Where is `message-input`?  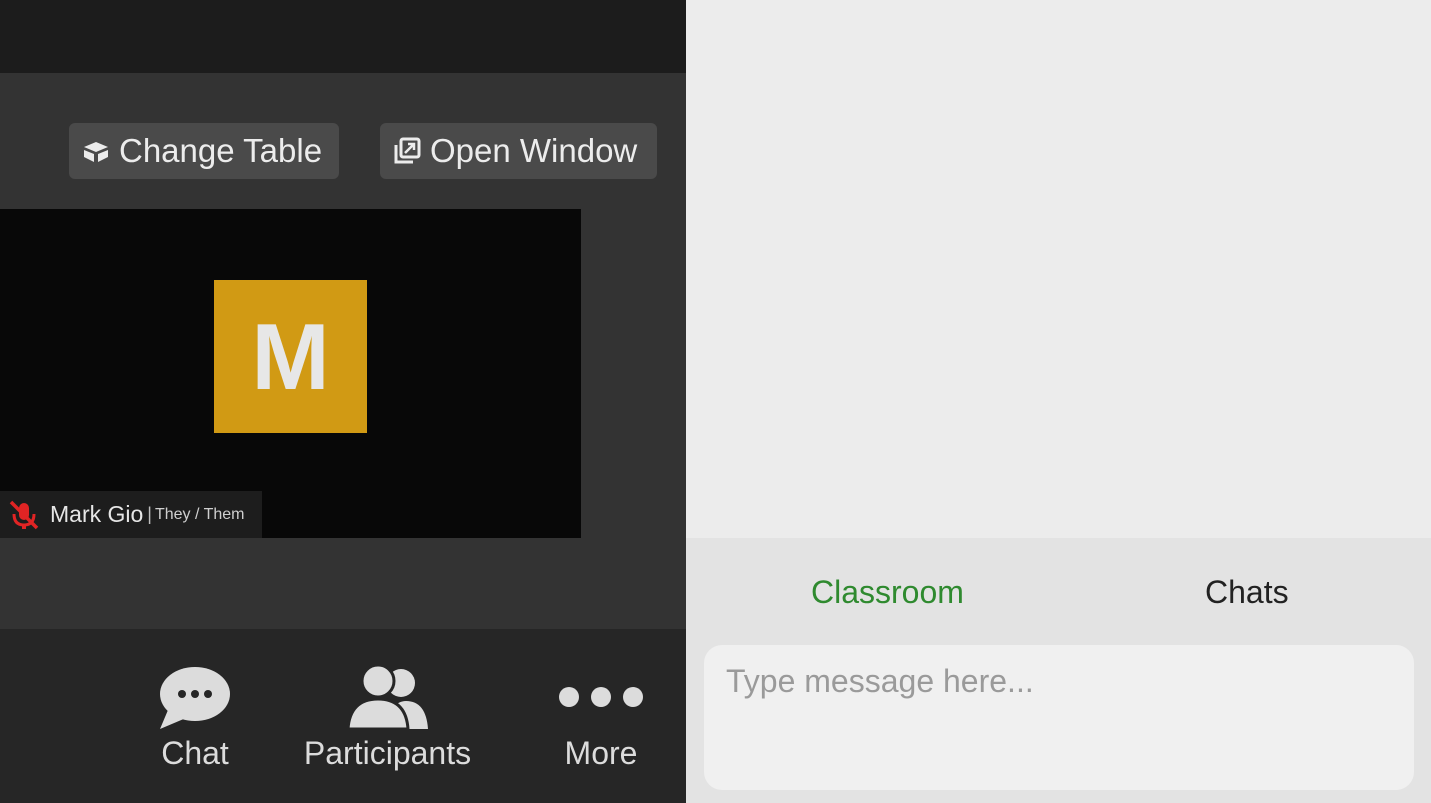 message-input is located at coordinates (1059, 681).